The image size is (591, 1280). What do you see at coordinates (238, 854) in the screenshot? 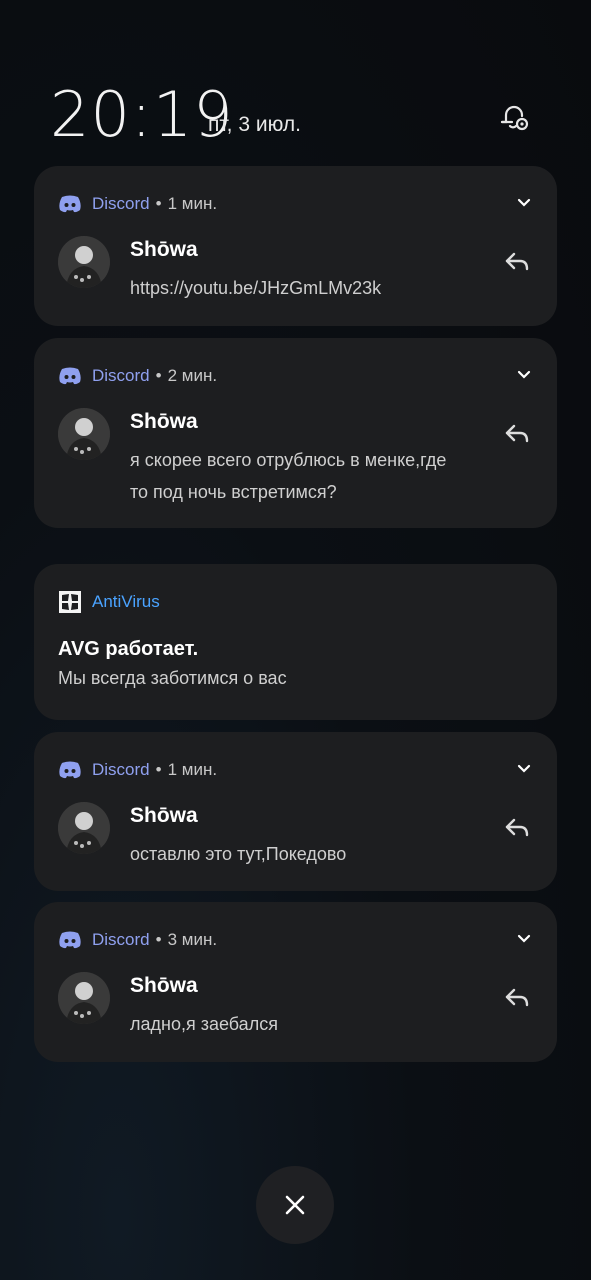
I see `notification-message: оставлю это тут,Покедово` at bounding box center [238, 854].